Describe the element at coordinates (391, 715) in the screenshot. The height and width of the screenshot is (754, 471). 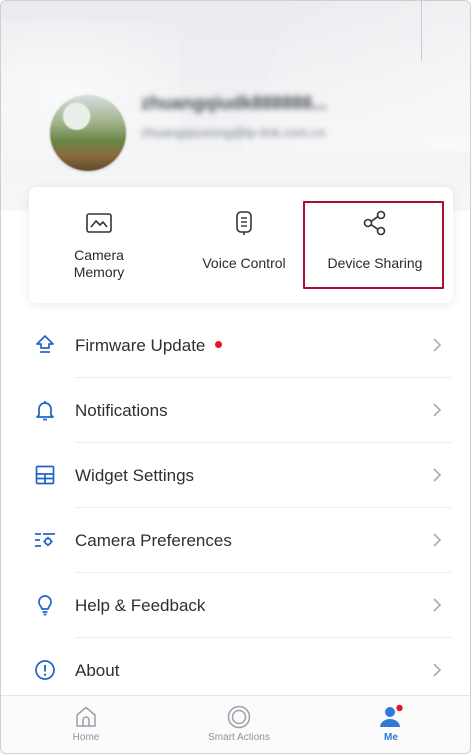
I see `person-icon` at that location.